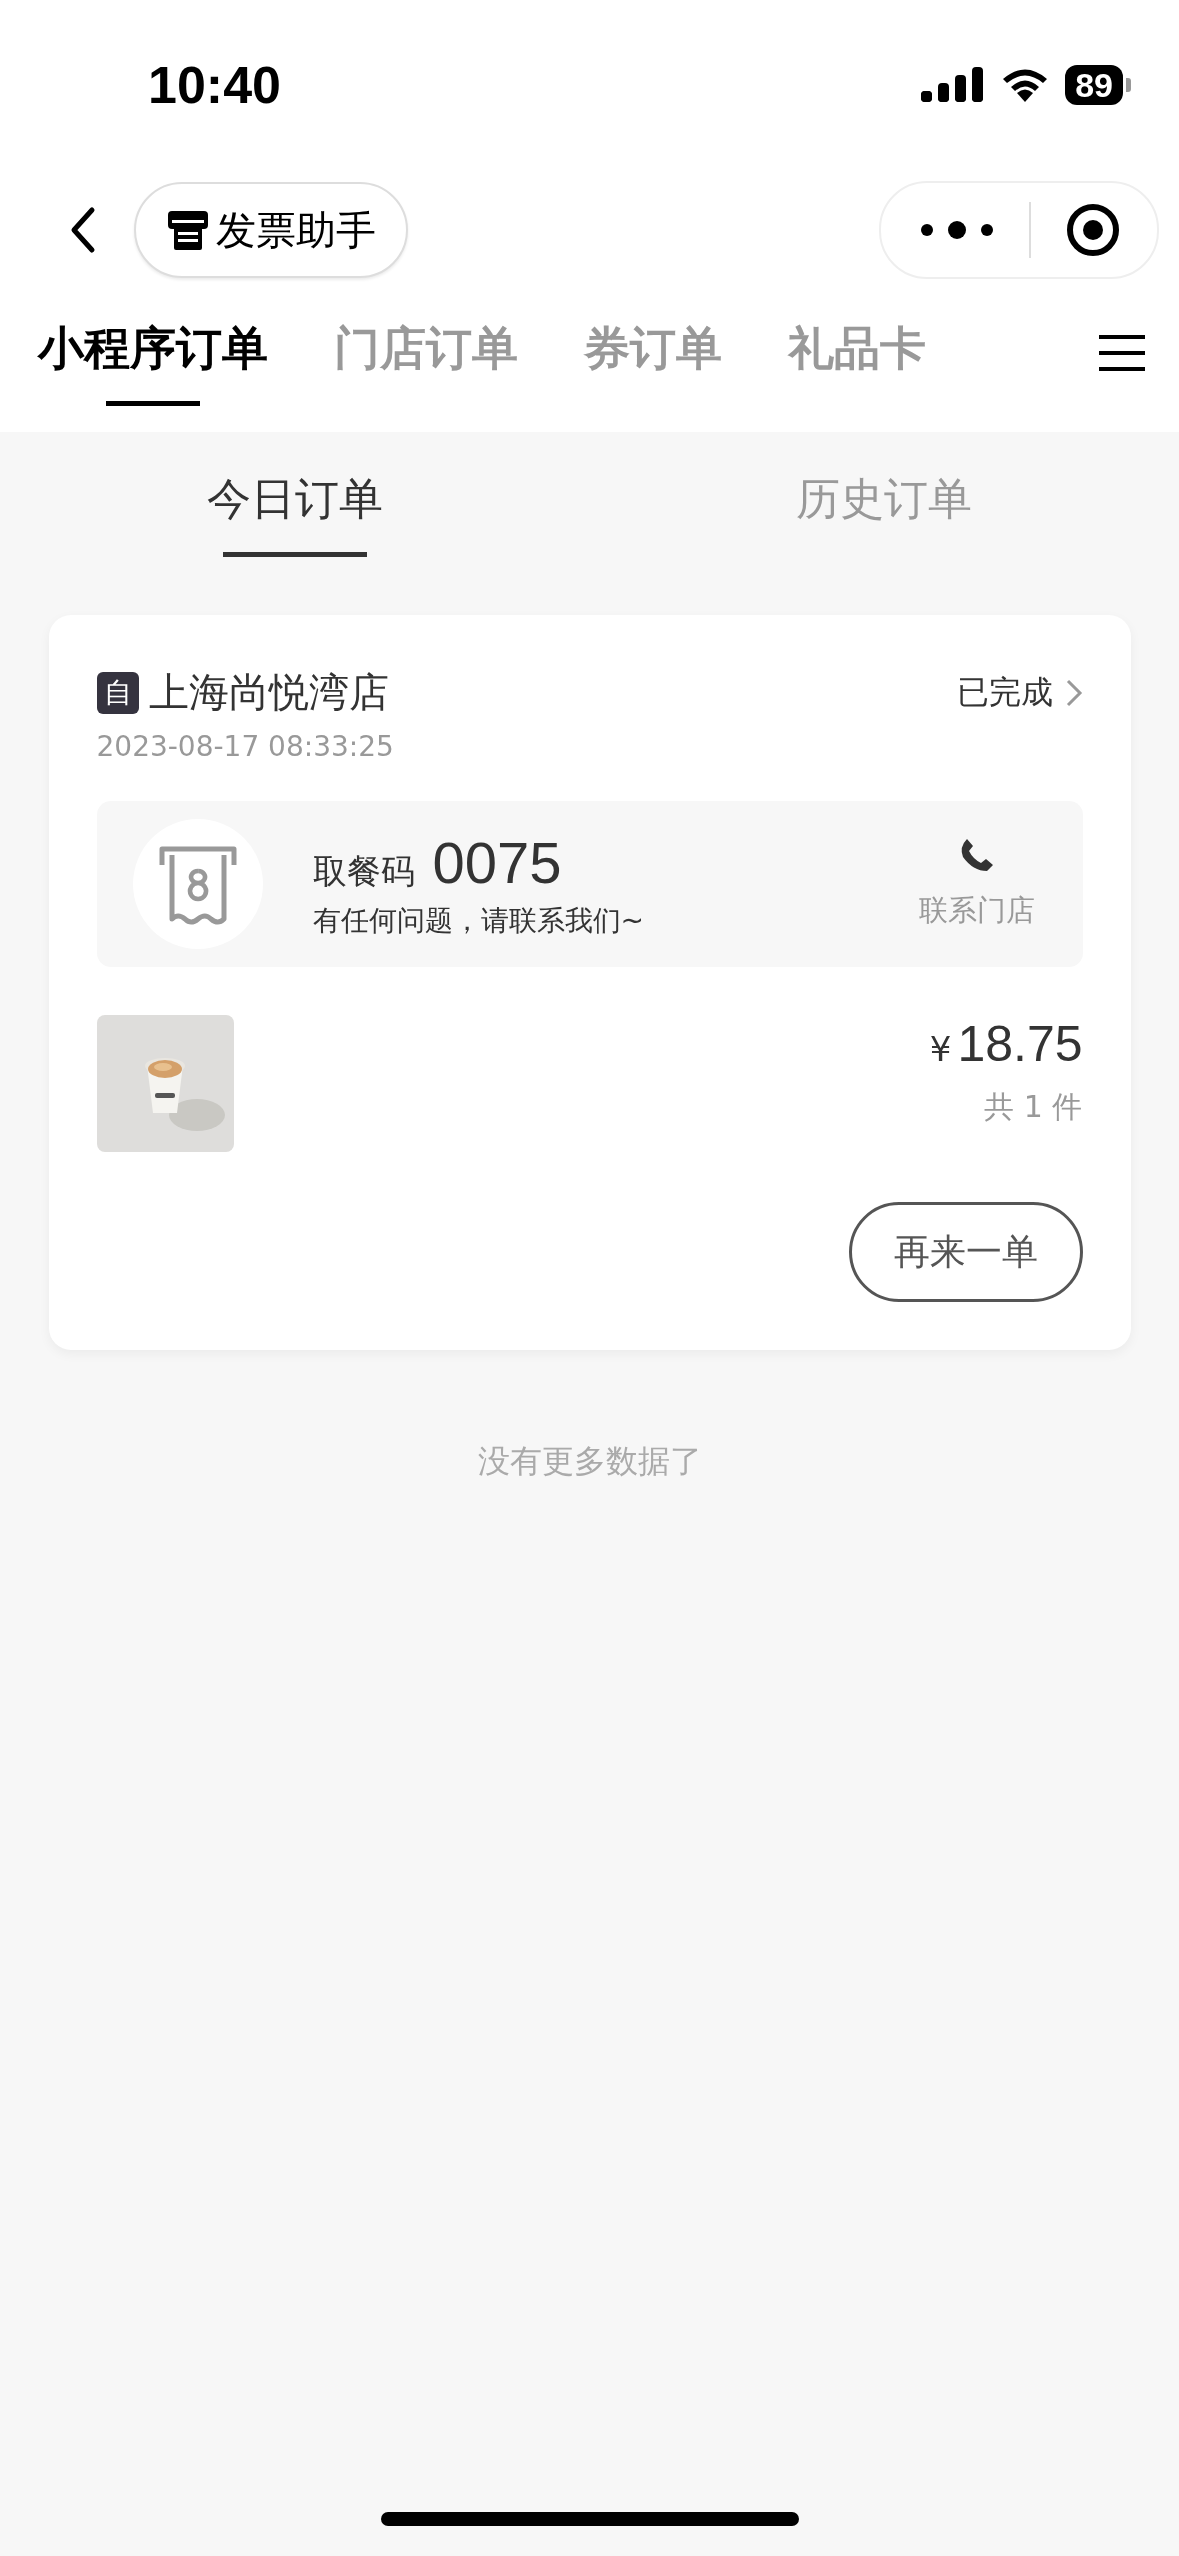  I want to click on order-tab: 小程序订单, so click(153, 362).